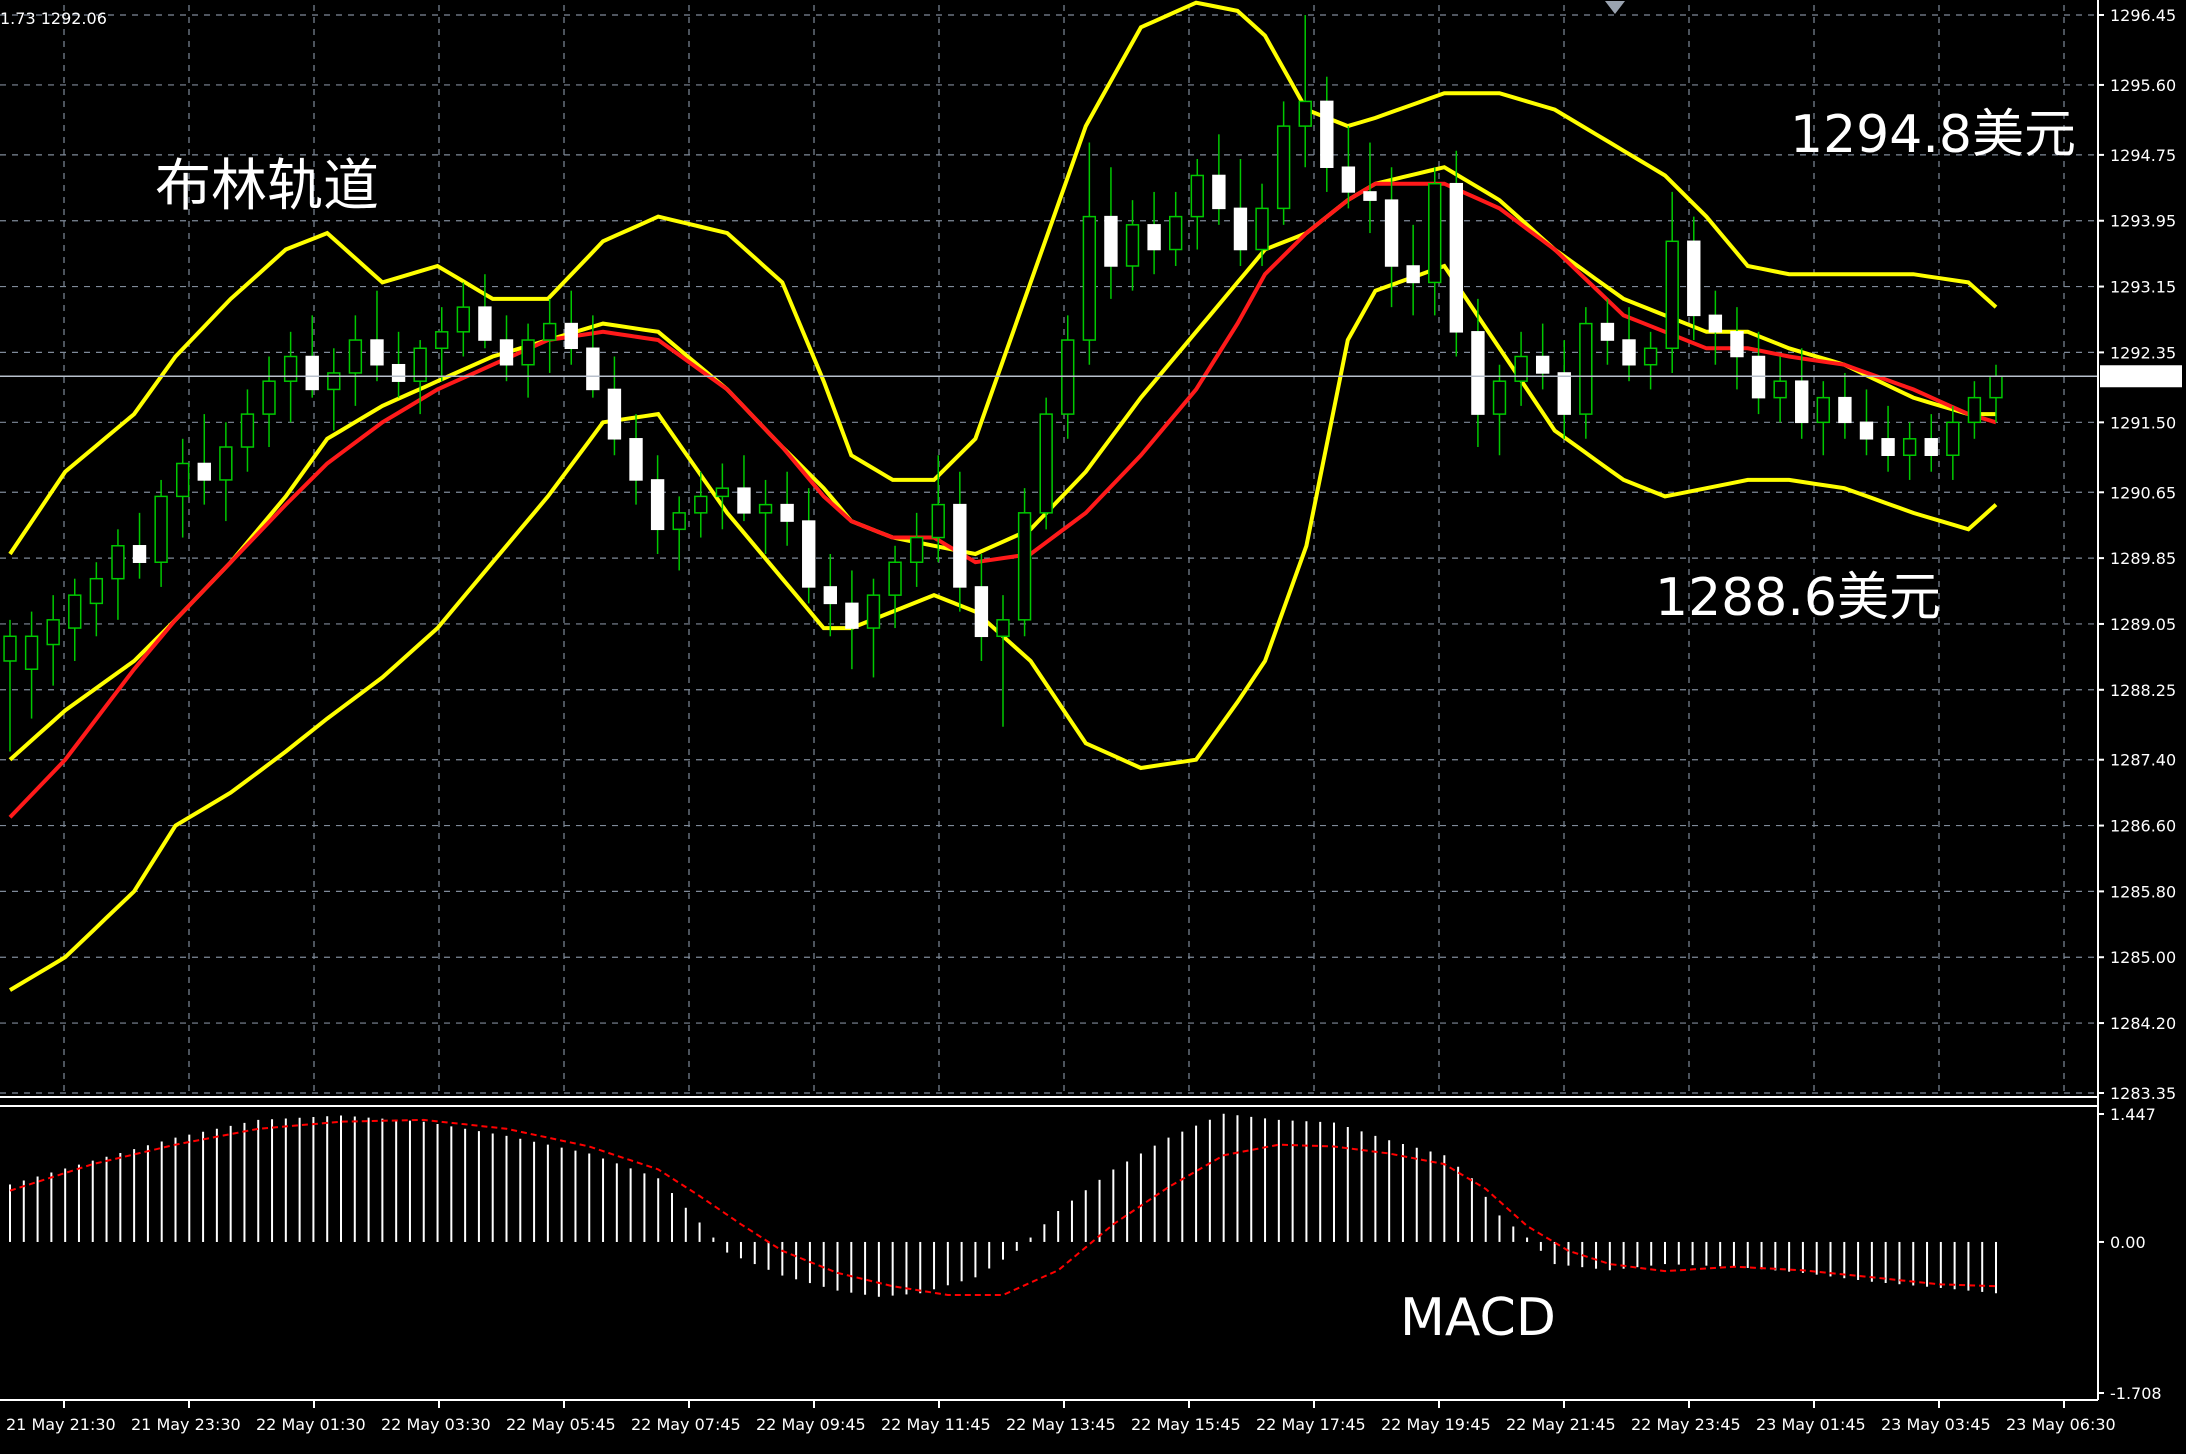 This screenshot has height=1454, width=2186. Describe the element at coordinates (1811, 1424) in the screenshot. I see `time-tick-label: 23 May 01:45` at that location.